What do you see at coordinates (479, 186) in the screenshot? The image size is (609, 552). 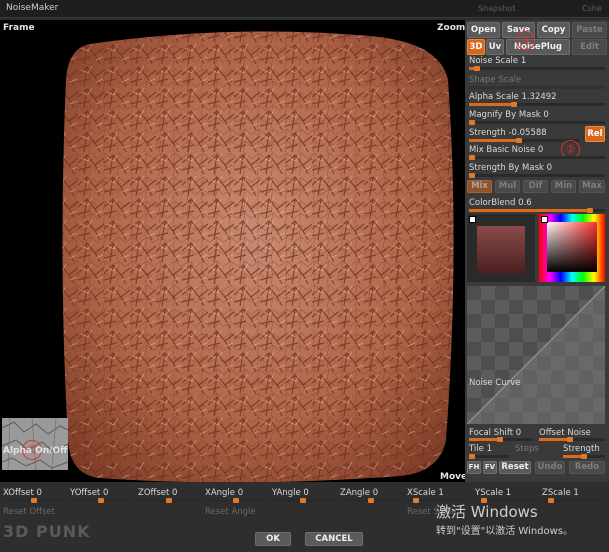 I see `blend-mix-button: Mix` at bounding box center [479, 186].